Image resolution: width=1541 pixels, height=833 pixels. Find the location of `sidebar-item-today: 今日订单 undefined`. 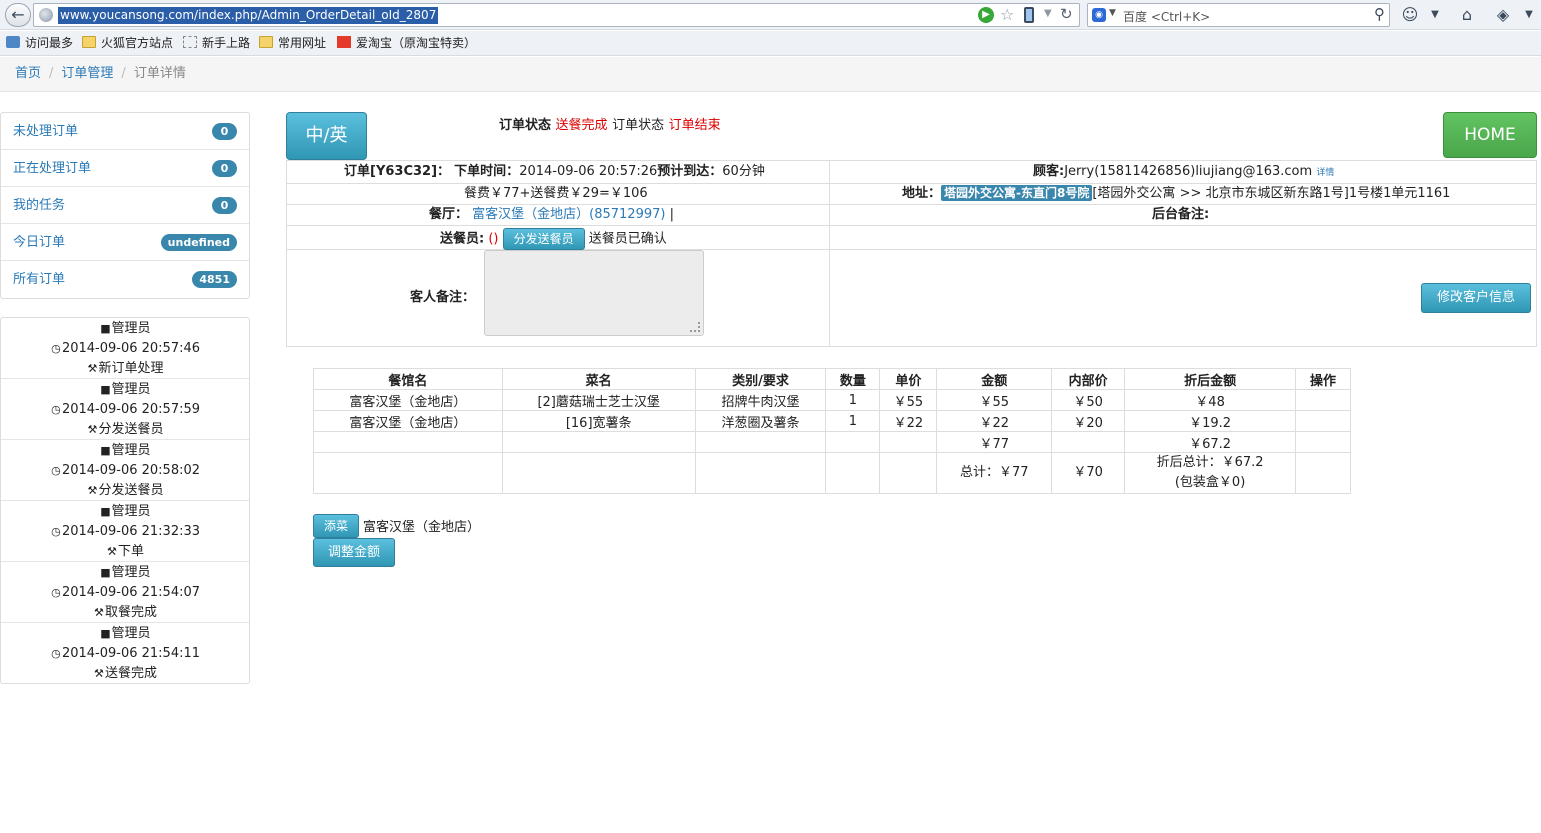

sidebar-item-today: 今日订单 undefined is located at coordinates (125, 242).